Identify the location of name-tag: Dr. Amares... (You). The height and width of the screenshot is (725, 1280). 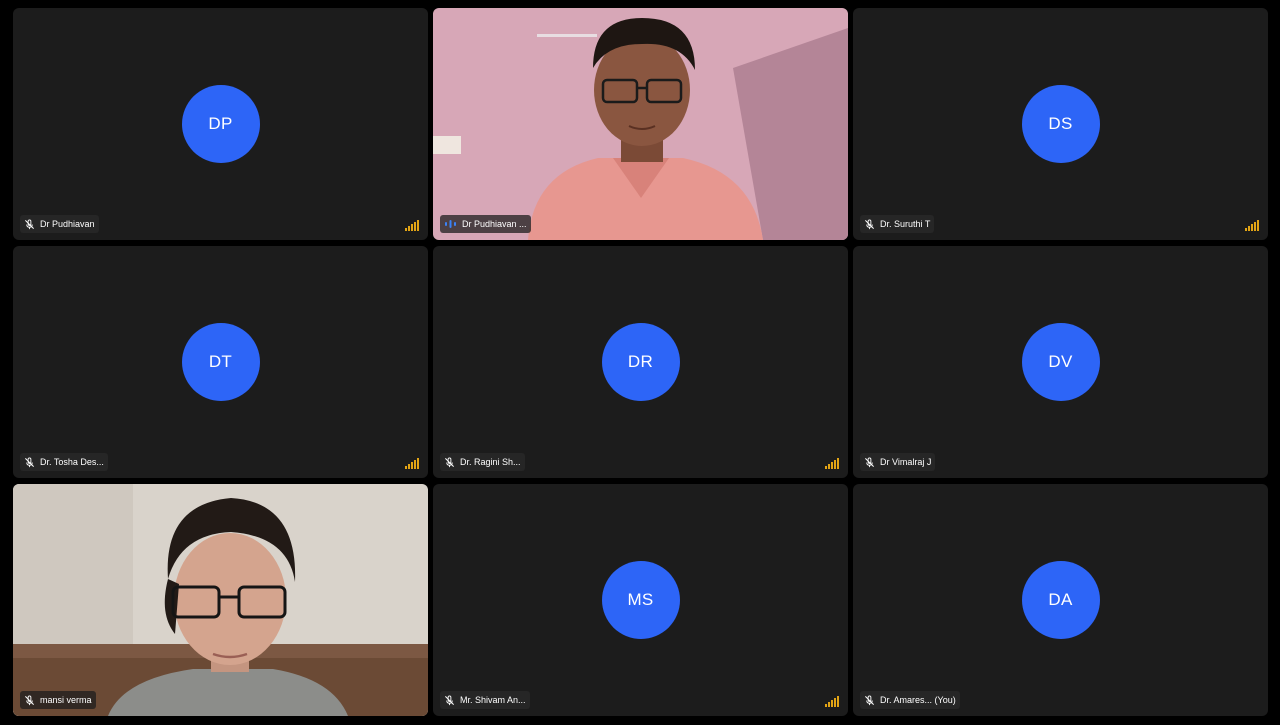
(910, 700).